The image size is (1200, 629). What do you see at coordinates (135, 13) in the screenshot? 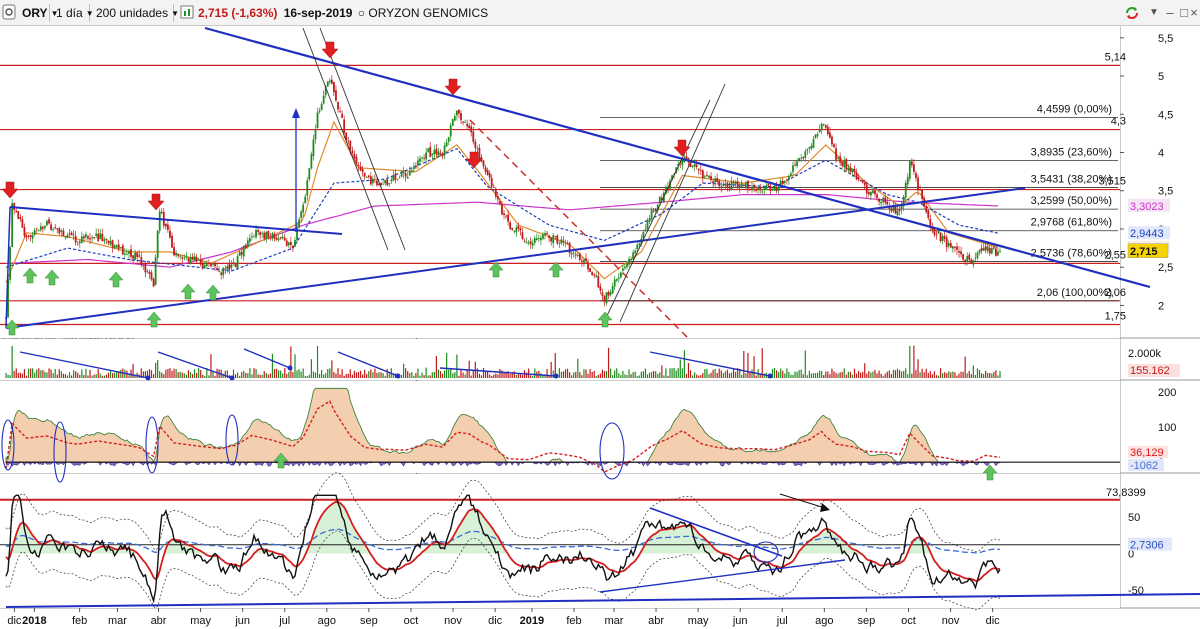
I see `units-selector: 200 unidades ▼` at bounding box center [135, 13].